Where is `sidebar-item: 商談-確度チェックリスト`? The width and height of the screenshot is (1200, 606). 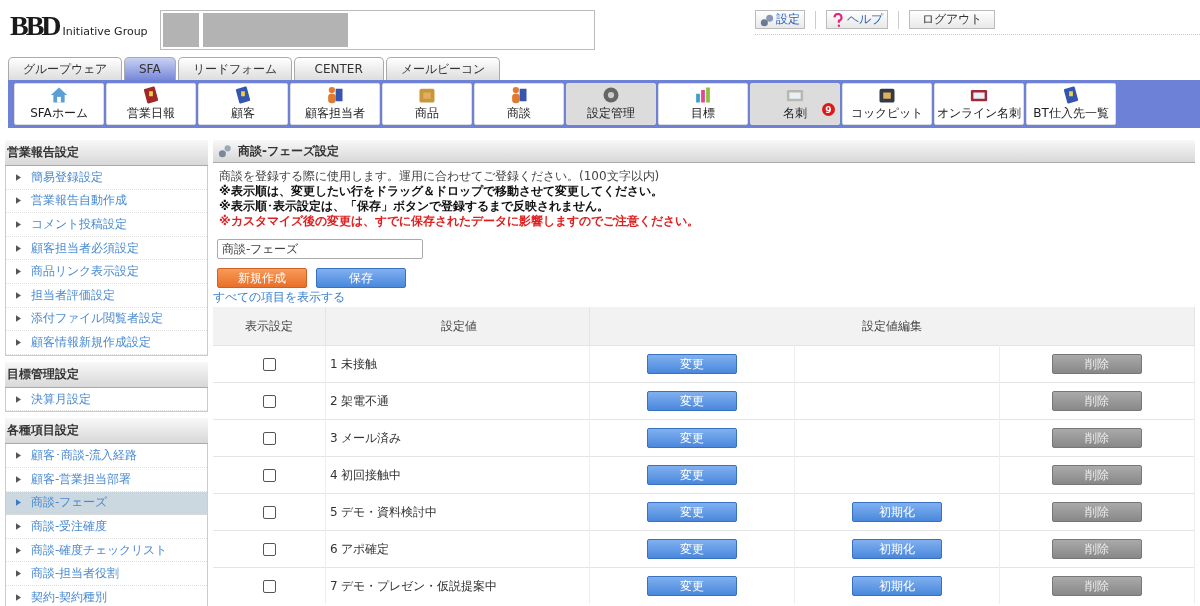
sidebar-item: 商談-確度チェックリスト is located at coordinates (106, 550).